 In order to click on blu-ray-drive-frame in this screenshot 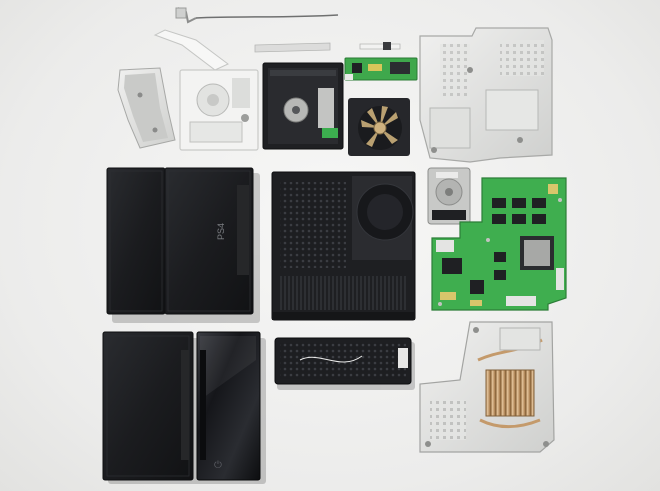, I will do `click(219, 110)`.